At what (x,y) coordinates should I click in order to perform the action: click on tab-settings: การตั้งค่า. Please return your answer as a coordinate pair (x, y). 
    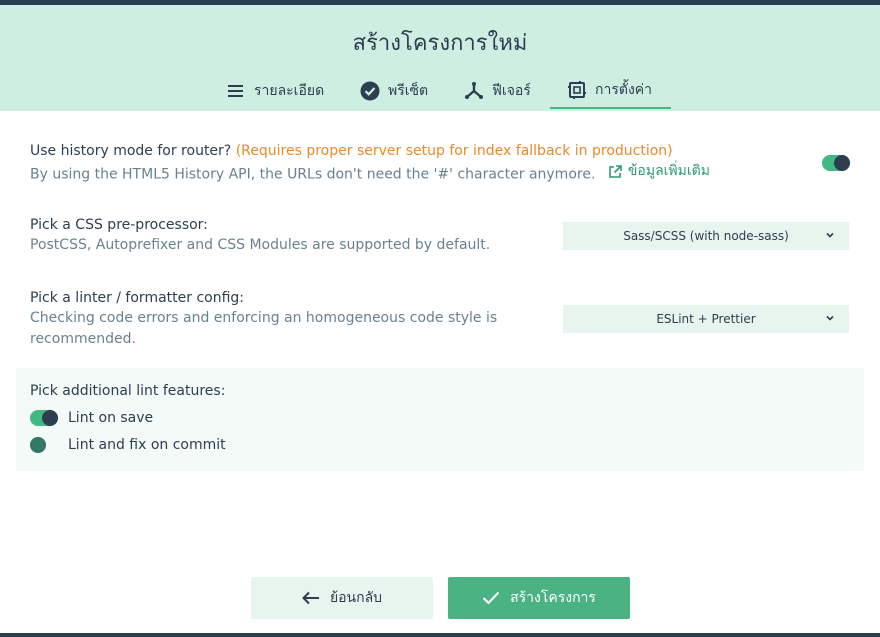
    Looking at the image, I should click on (610, 91).